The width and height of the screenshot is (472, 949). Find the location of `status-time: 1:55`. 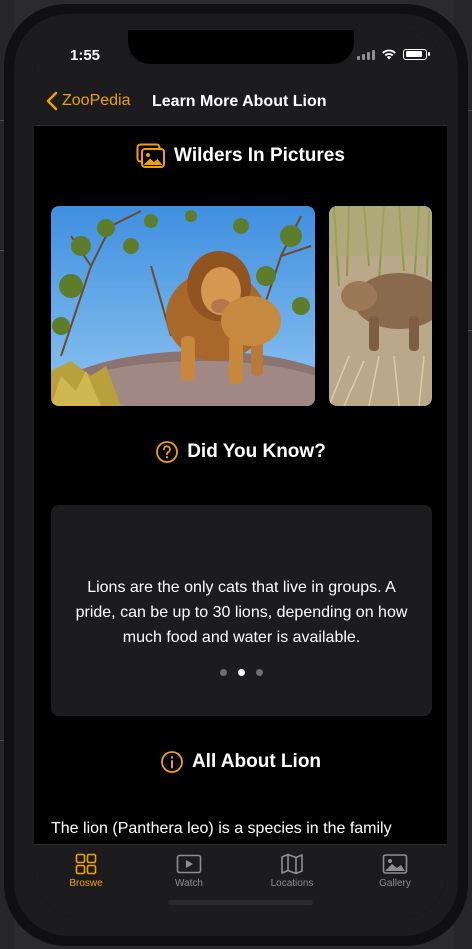

status-time: 1:55 is located at coordinates (85, 55).